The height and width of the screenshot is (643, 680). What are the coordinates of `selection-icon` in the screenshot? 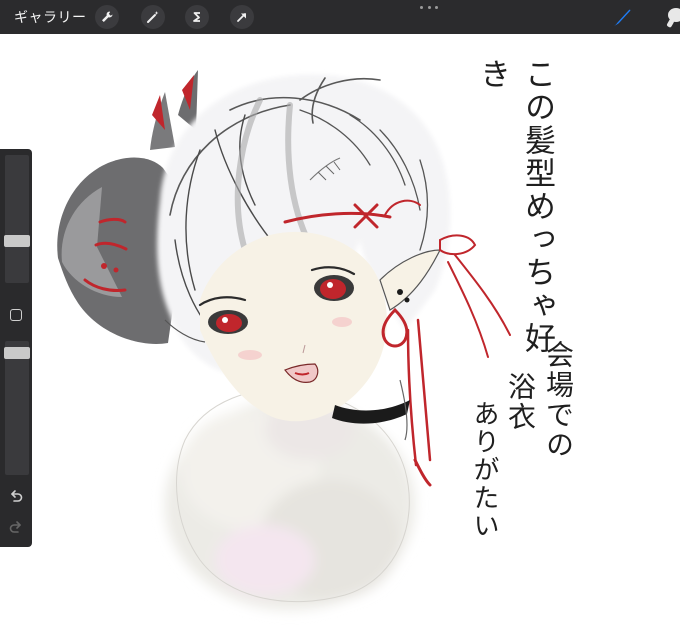 It's located at (196, 17).